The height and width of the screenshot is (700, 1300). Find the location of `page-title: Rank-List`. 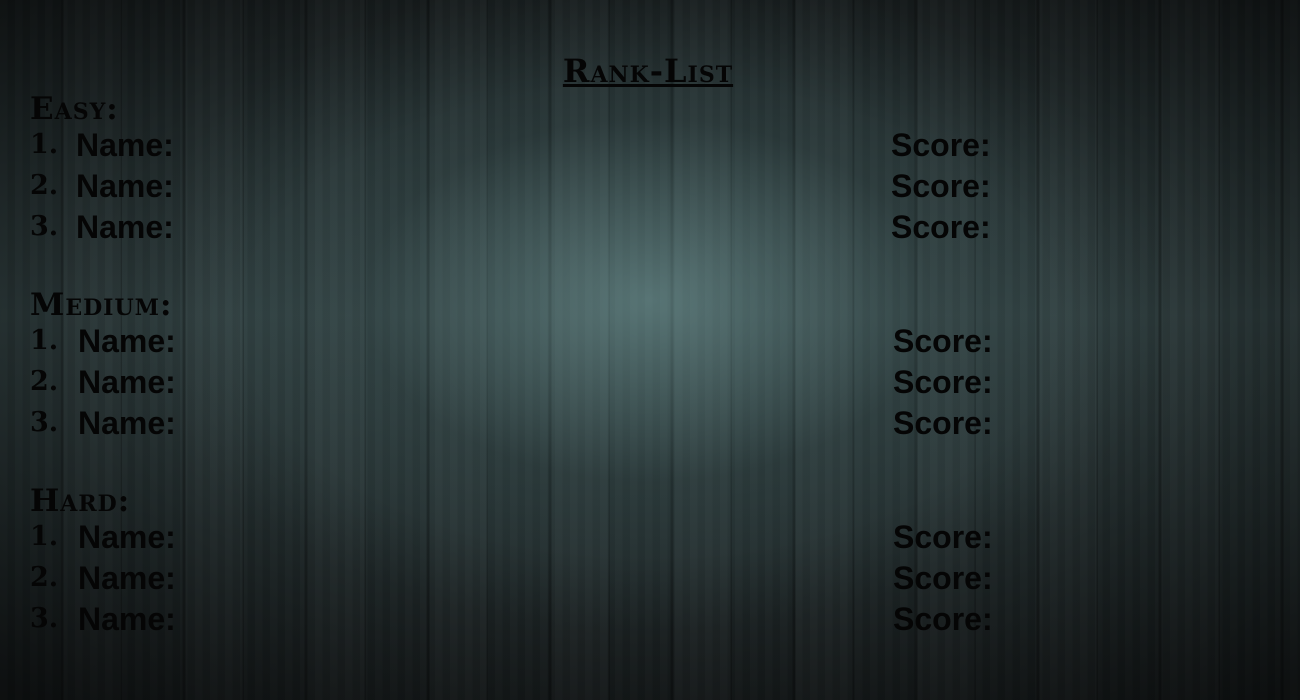

page-title: Rank-List is located at coordinates (648, 71).